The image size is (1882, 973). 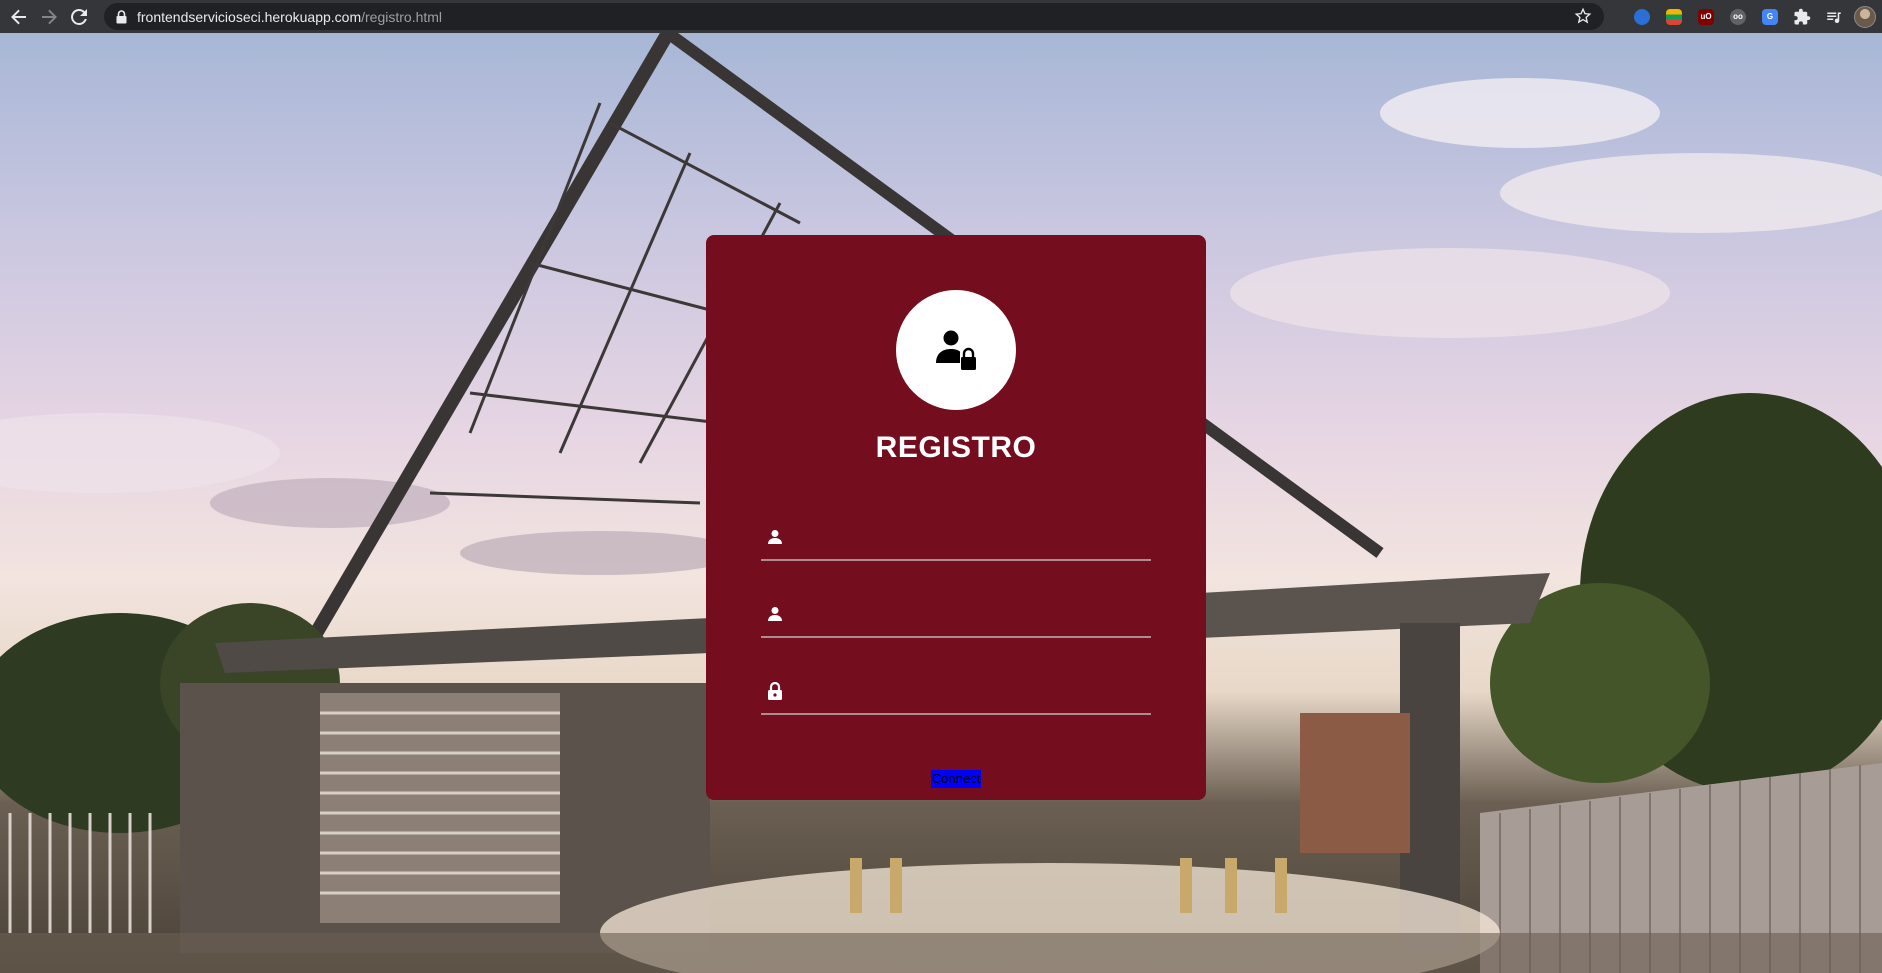 I want to click on email-field, so click(x=956, y=615).